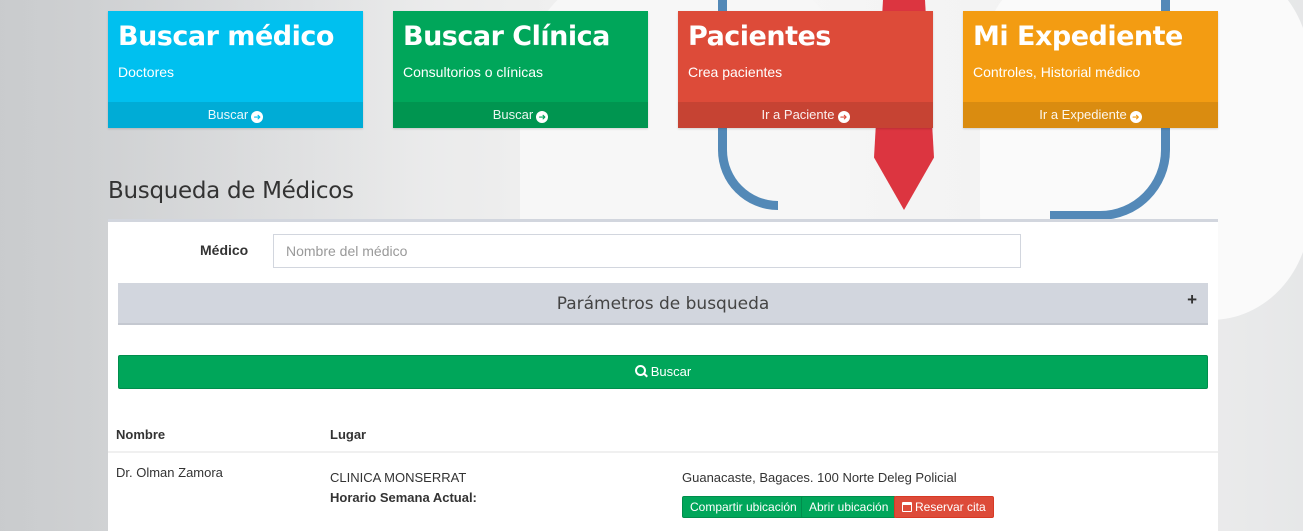 This screenshot has width=1303, height=531. I want to click on section-title: Busqueda de Médicos, so click(231, 191).